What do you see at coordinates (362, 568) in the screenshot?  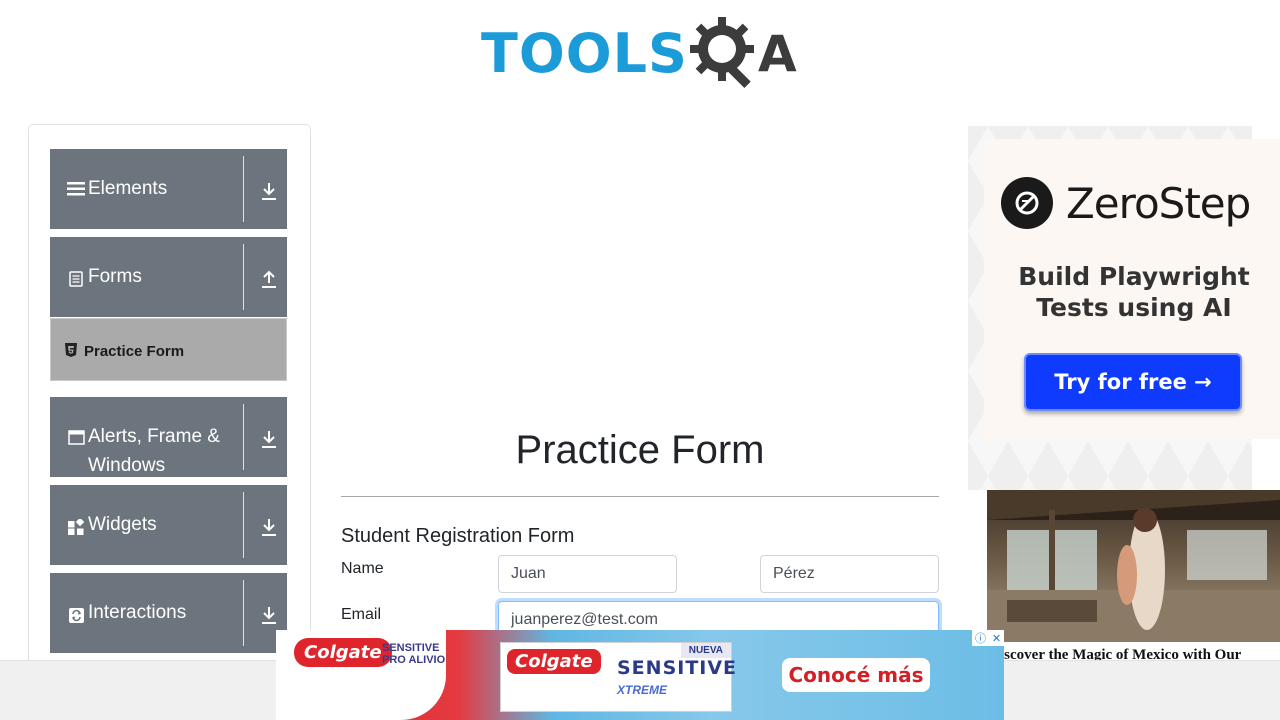 I see `name-label: Name` at bounding box center [362, 568].